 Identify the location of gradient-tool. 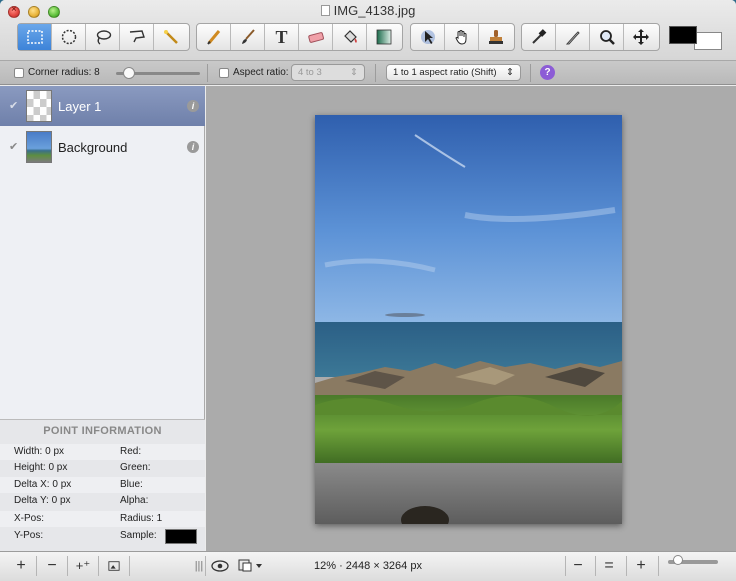
(384, 37).